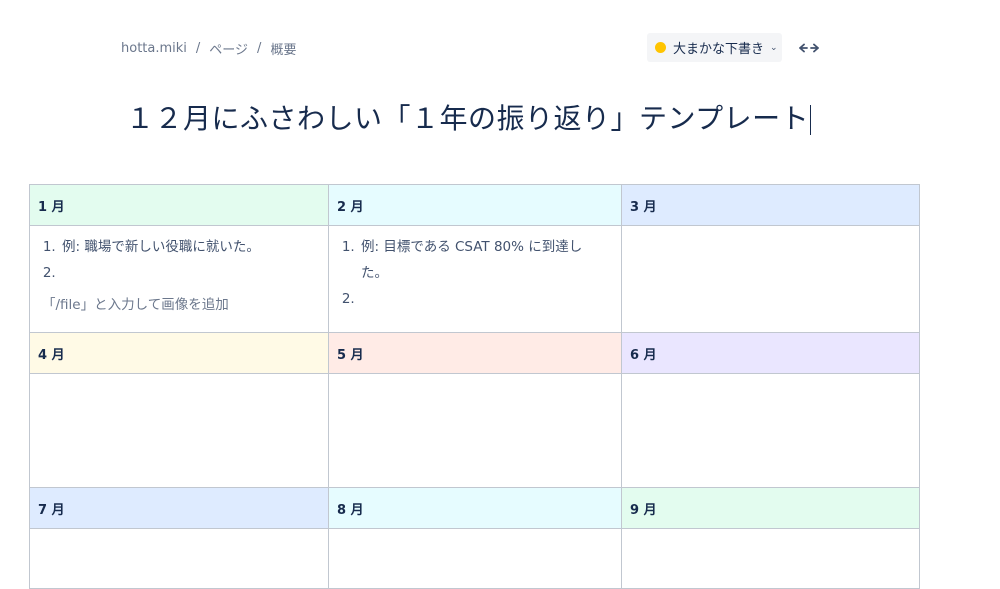 The height and width of the screenshot is (589, 1000). Describe the element at coordinates (135, 305) in the screenshot. I see `add-image-hint: 「/file」と入力して画像を追加` at that location.